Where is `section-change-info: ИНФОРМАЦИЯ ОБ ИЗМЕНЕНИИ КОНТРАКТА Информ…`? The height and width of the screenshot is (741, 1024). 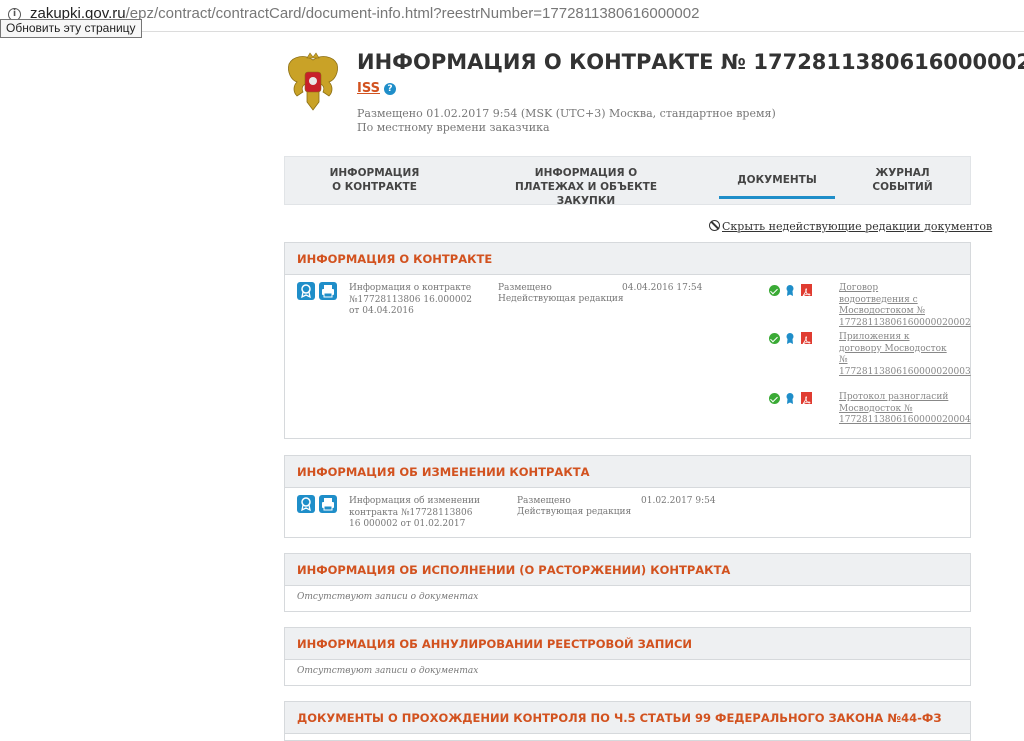 section-change-info: ИНФОРМАЦИЯ ОБ ИЗМЕНЕНИИ КОНТРАКТА Информ… is located at coordinates (627, 496).